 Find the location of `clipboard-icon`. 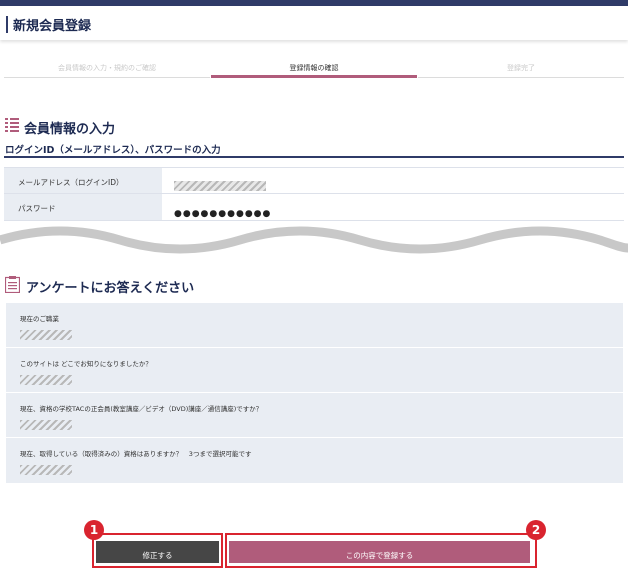

clipboard-icon is located at coordinates (12, 284).